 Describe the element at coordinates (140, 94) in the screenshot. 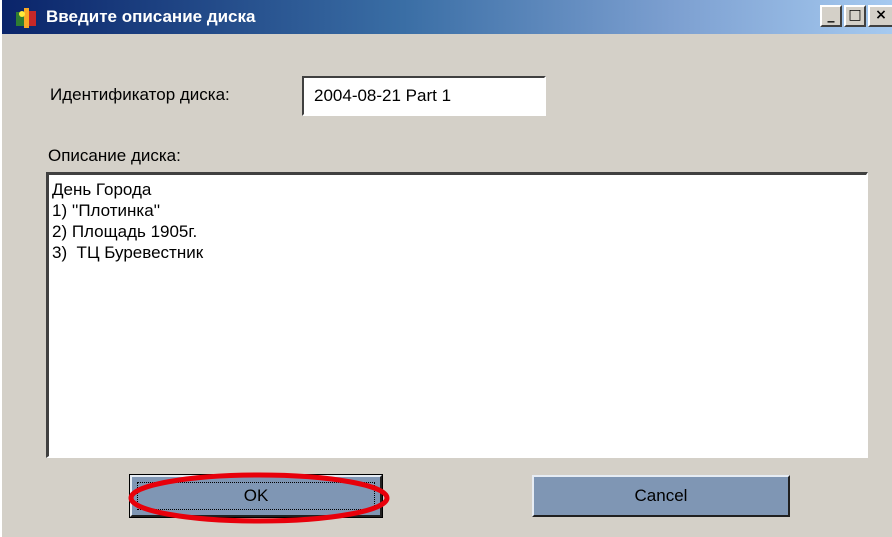

I see `disk-id-label: Идентификатор диска:` at that location.